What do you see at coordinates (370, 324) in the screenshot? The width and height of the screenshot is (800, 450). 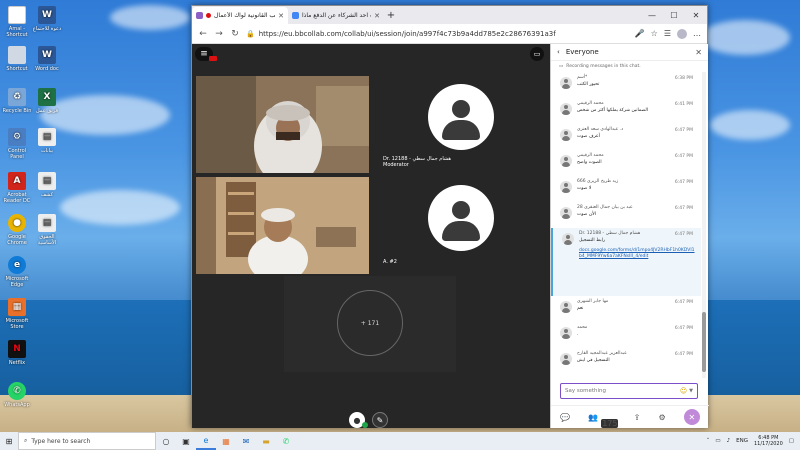 I see `more-participants-tile: + 171` at bounding box center [370, 324].